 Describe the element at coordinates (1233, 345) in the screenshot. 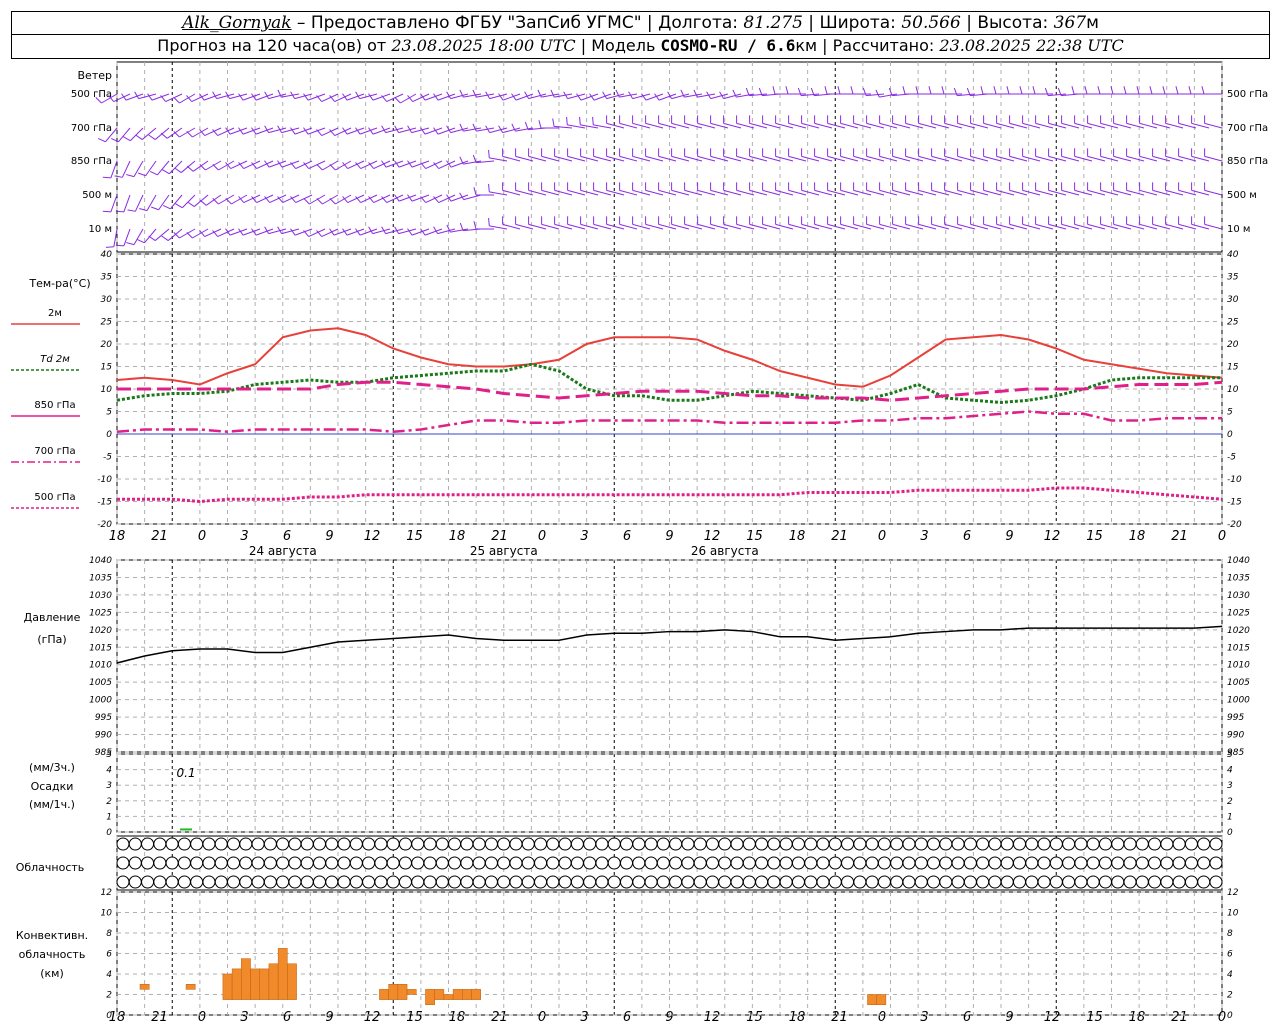

I see `temp-tick-right: 20` at that location.